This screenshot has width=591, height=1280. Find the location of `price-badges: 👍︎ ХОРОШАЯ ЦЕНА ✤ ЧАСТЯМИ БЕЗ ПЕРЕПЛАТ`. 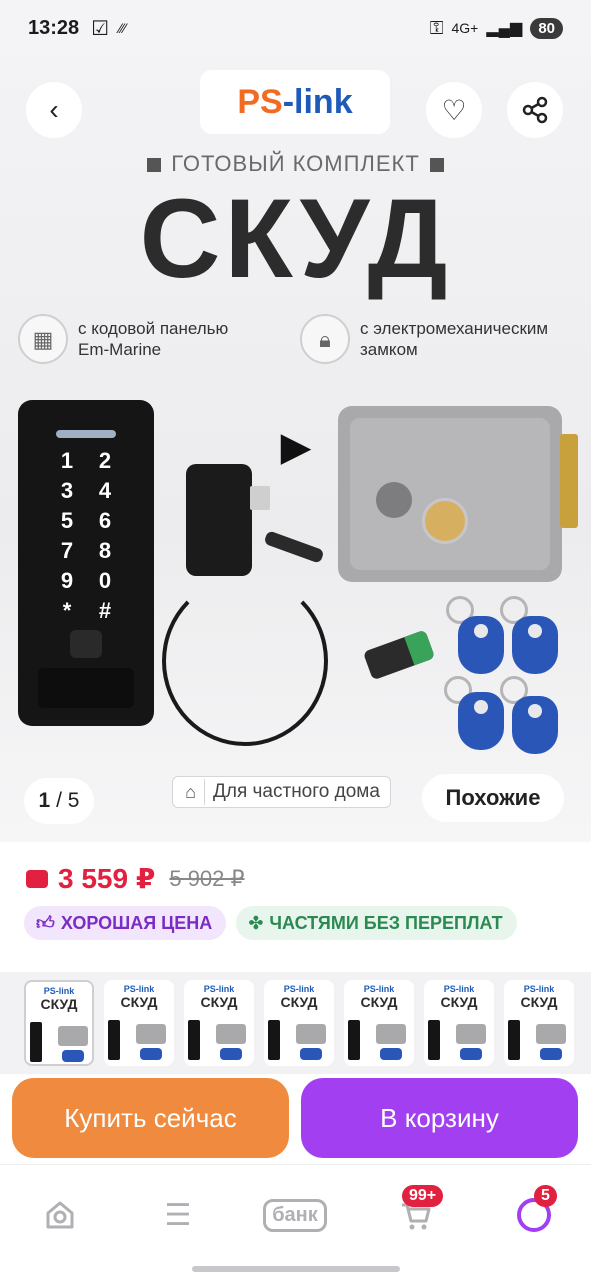

price-badges: 👍︎ ХОРОШАЯ ЦЕНА ✤ ЧАСТЯМИ БЕЗ ПЕРЕПЛАТ is located at coordinates (270, 923).